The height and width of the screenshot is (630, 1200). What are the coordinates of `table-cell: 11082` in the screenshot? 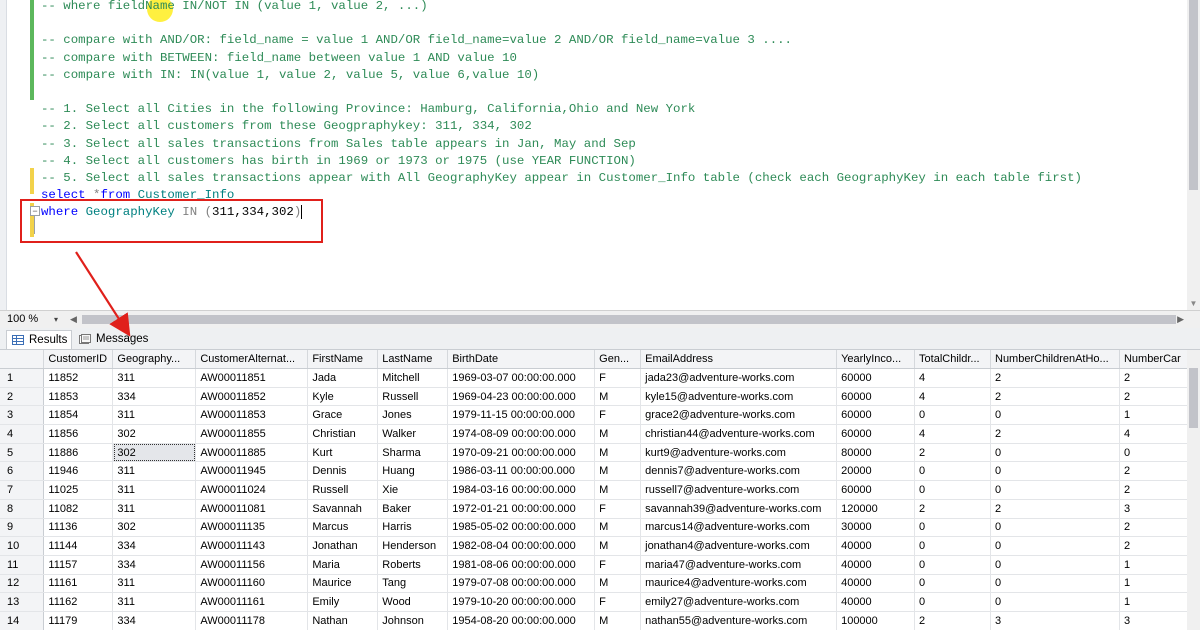 It's located at (78, 509).